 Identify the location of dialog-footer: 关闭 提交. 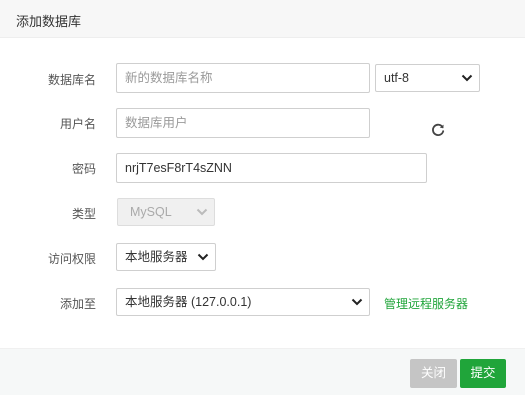
(262, 371).